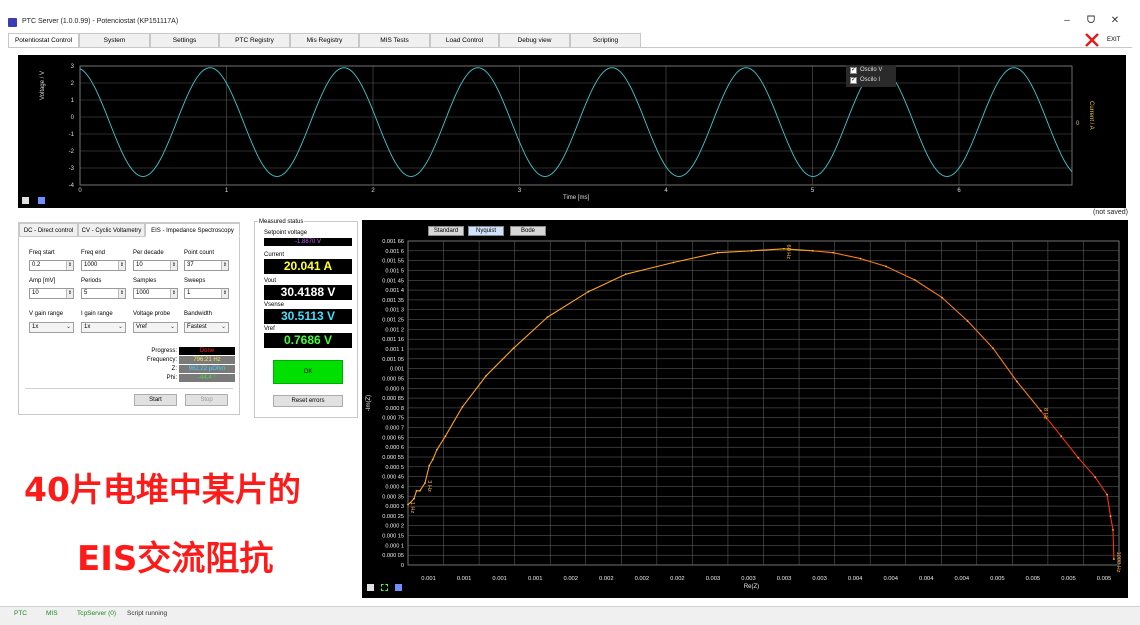 The width and height of the screenshot is (1140, 625). What do you see at coordinates (393, 497) in the screenshot?
I see `nyquist-y-tick: 0.000 35` at bounding box center [393, 497].